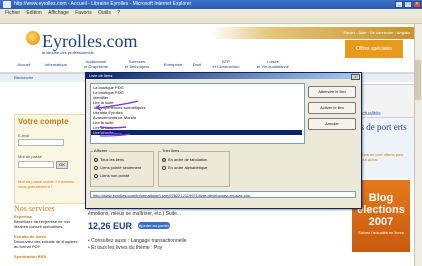 This screenshot has width=422, height=266. Describe the element at coordinates (24, 135) in the screenshot. I see `email-label: E-mail` at that location.